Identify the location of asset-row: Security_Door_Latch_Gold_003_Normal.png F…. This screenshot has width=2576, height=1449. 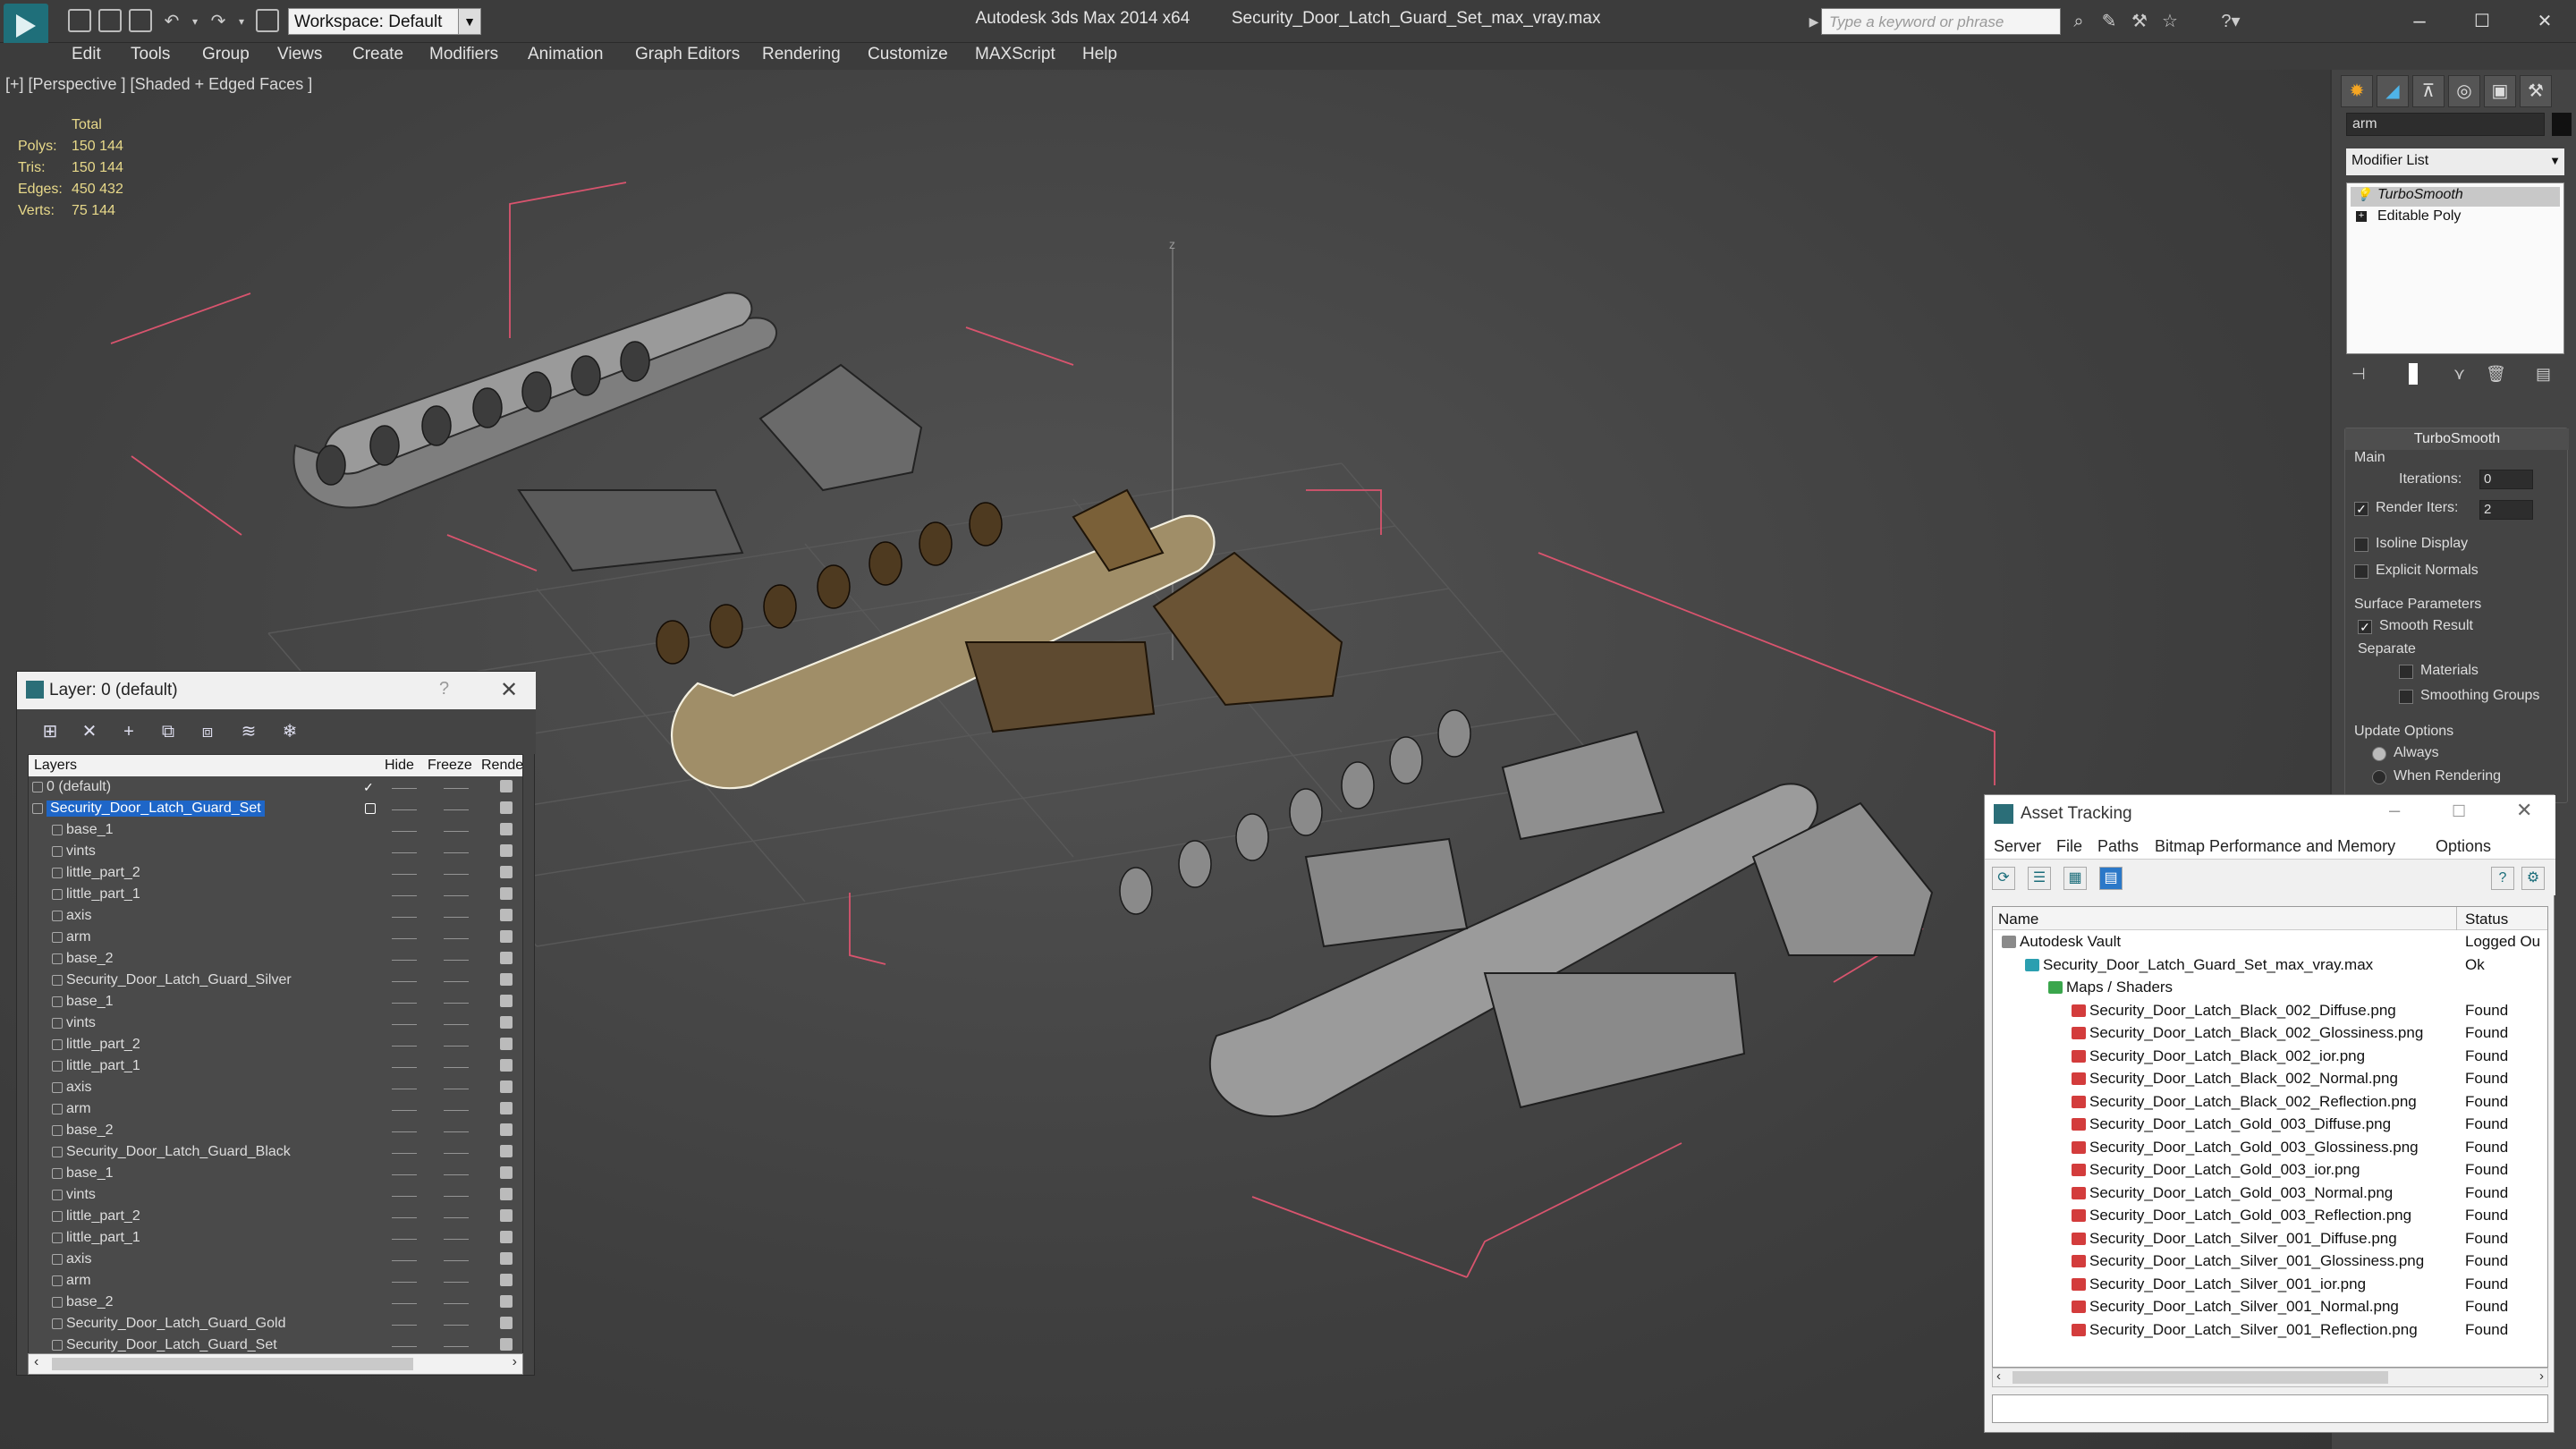
(2270, 1193).